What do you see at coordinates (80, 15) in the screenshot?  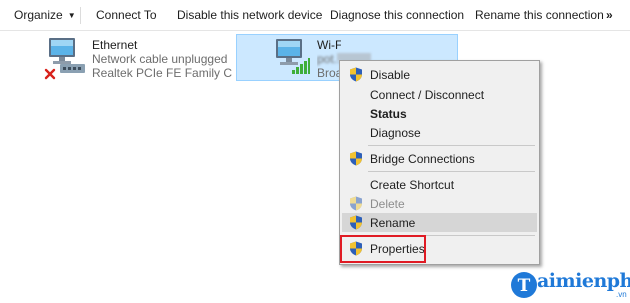 I see `toolbar-divider` at bounding box center [80, 15].